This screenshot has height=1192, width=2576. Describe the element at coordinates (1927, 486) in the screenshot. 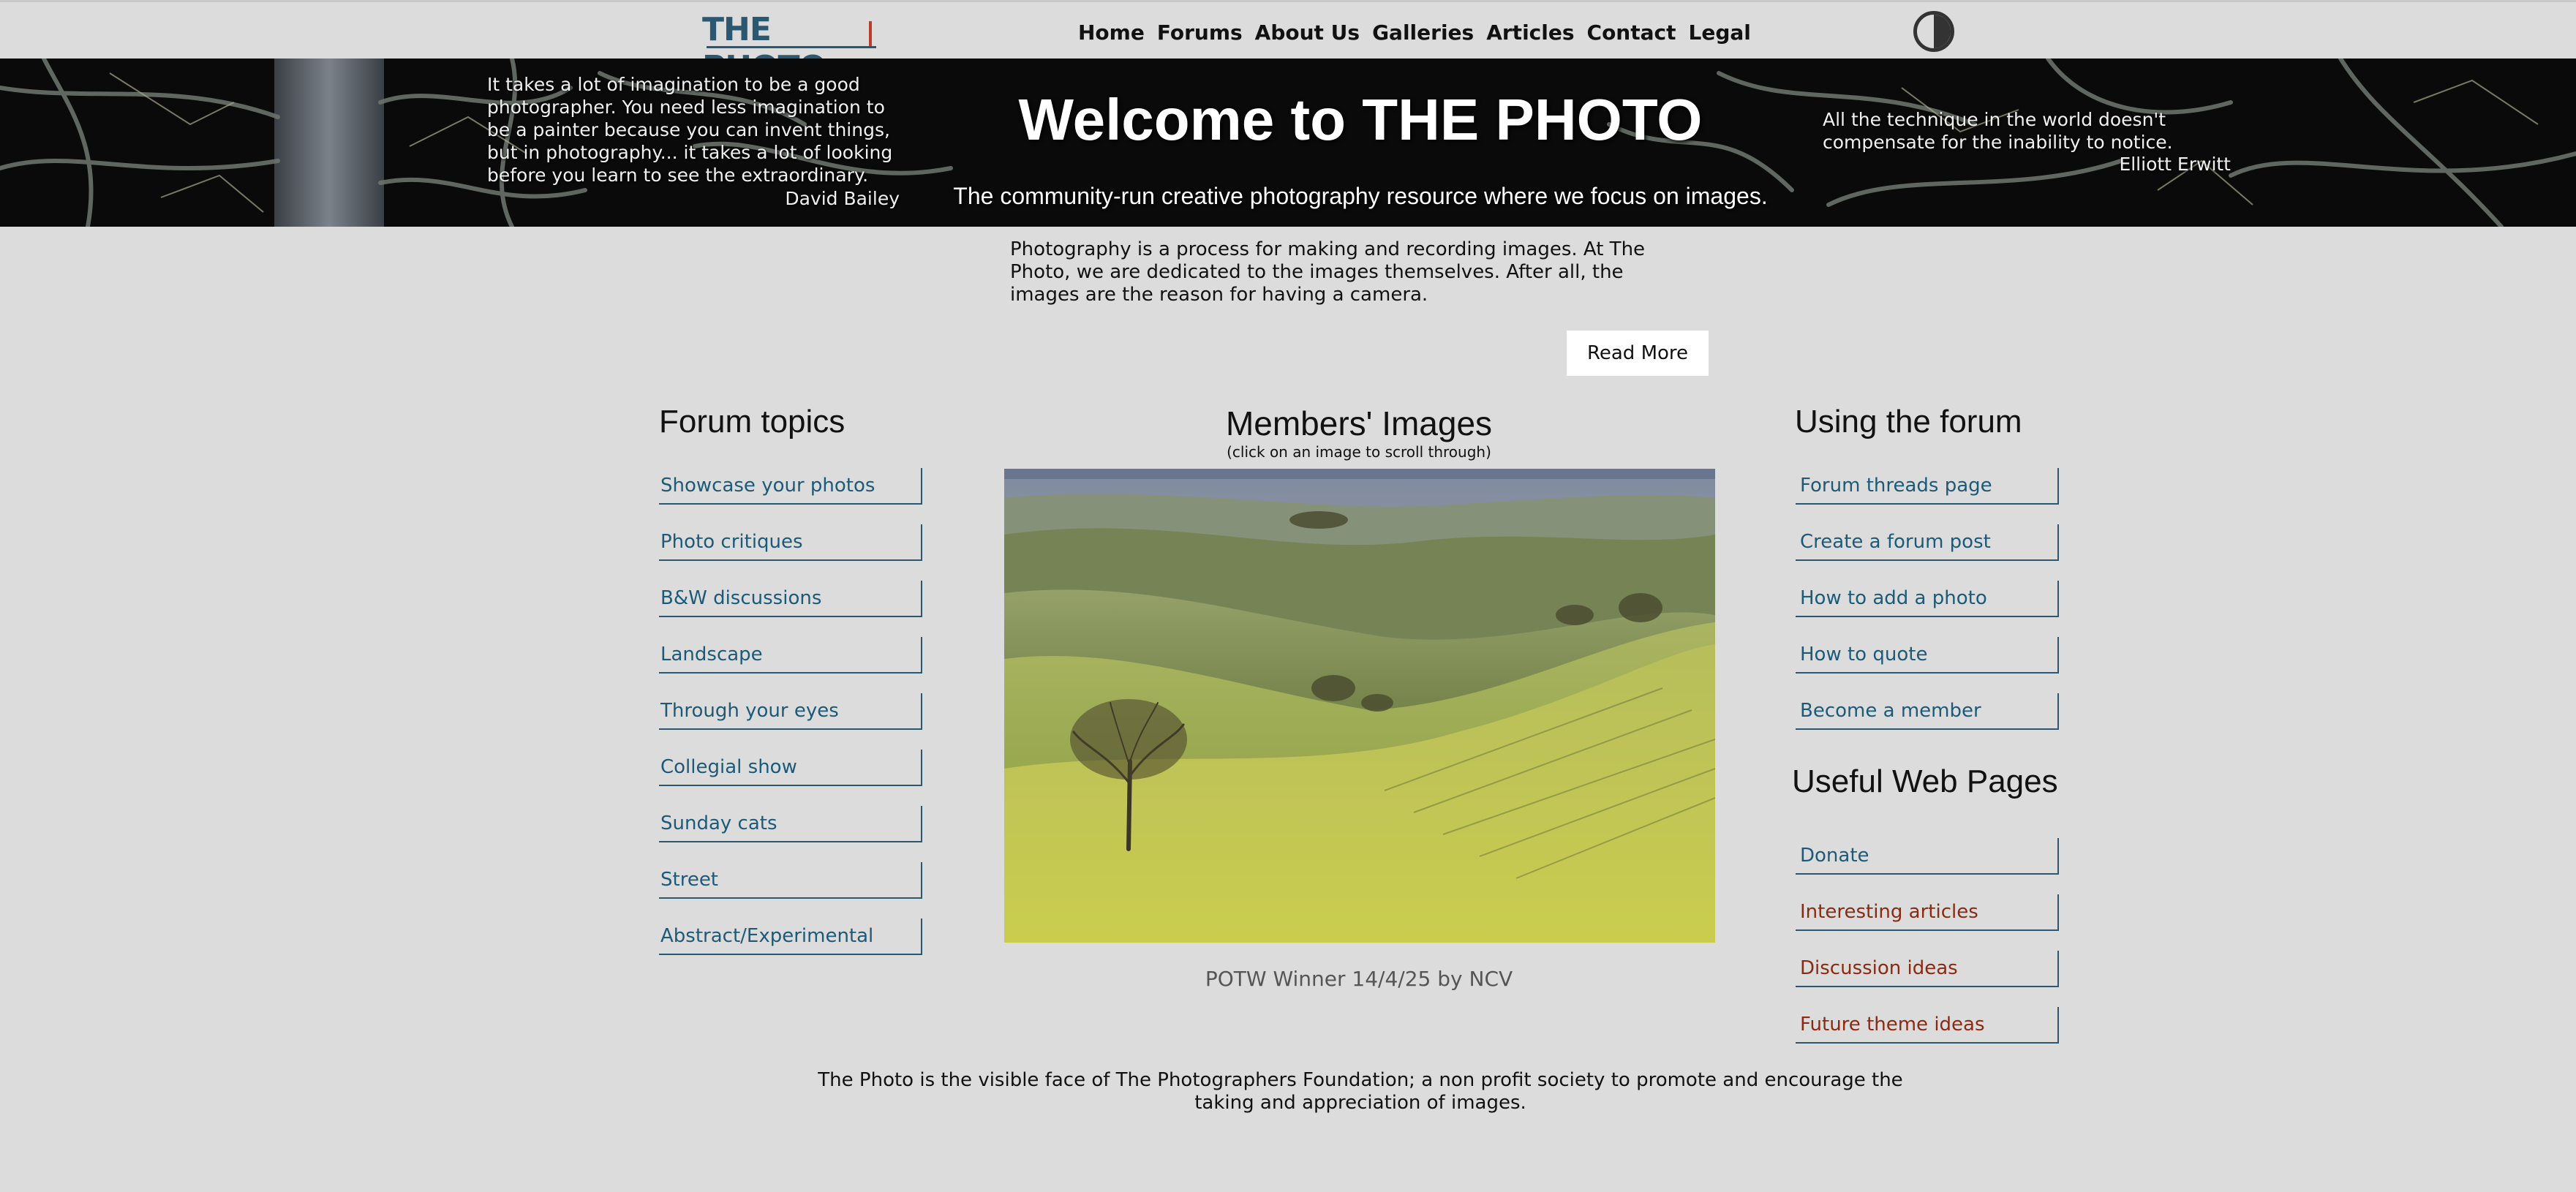

I see `link-forum-threads: Forum threads page` at that location.